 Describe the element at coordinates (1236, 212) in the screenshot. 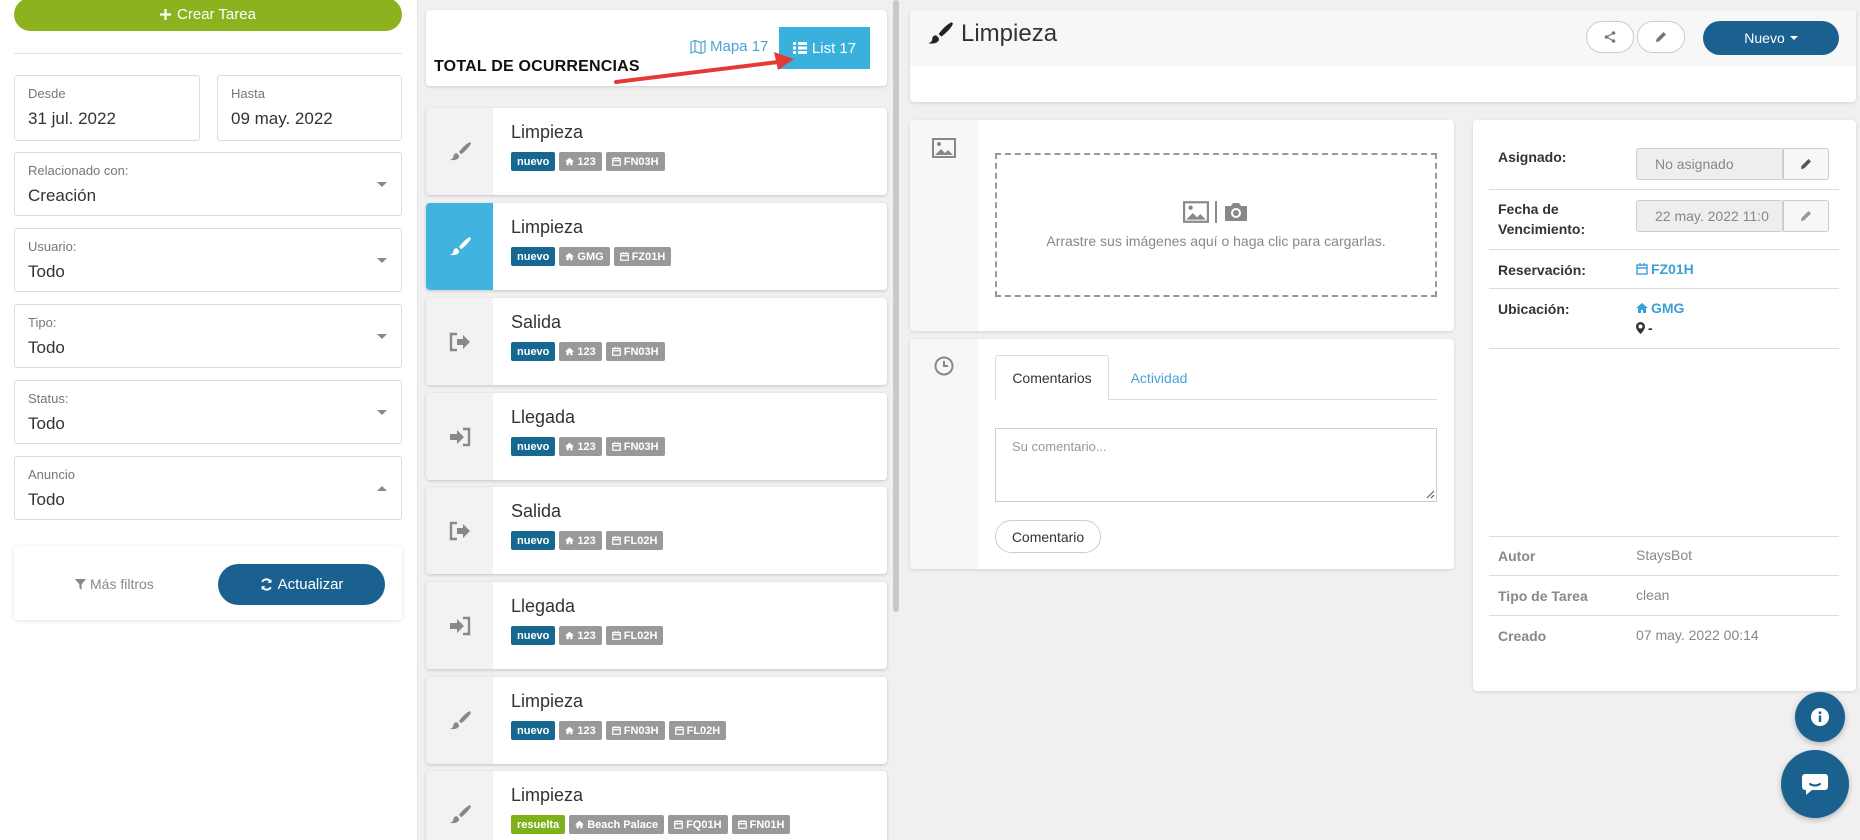

I see `camera-icon` at that location.